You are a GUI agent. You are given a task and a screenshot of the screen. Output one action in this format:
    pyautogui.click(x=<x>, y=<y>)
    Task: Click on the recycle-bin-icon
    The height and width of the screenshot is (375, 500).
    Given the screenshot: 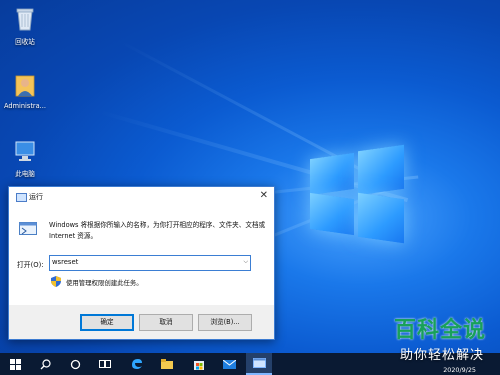 What is the action you would take?
    pyautogui.click(x=25, y=19)
    